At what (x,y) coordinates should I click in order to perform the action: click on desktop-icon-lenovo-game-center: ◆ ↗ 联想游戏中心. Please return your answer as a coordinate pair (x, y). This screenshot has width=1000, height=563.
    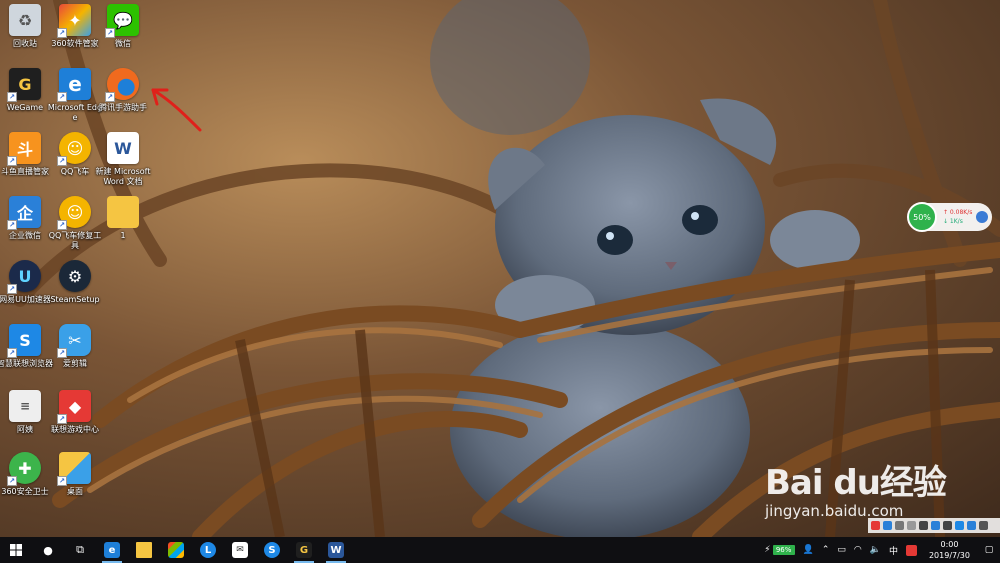
    Looking at the image, I should click on (75, 412).